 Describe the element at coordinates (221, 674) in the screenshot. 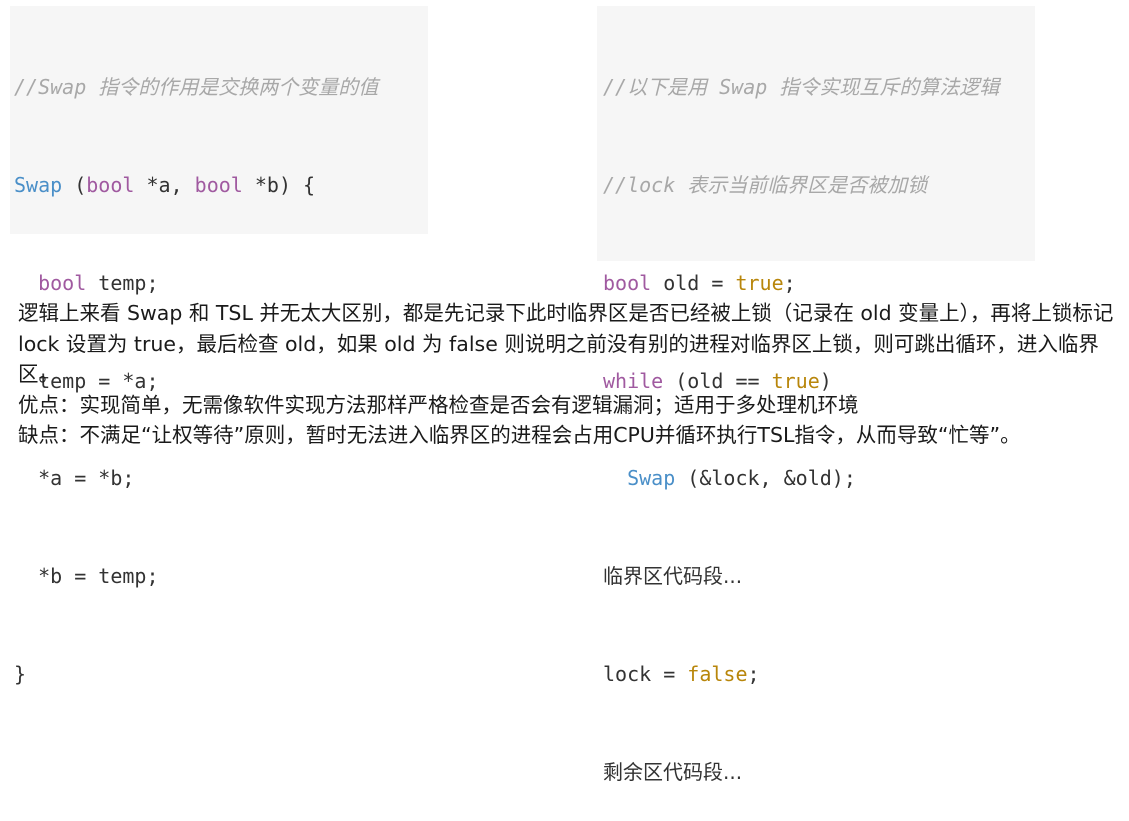

I see `code-line: }` at that location.